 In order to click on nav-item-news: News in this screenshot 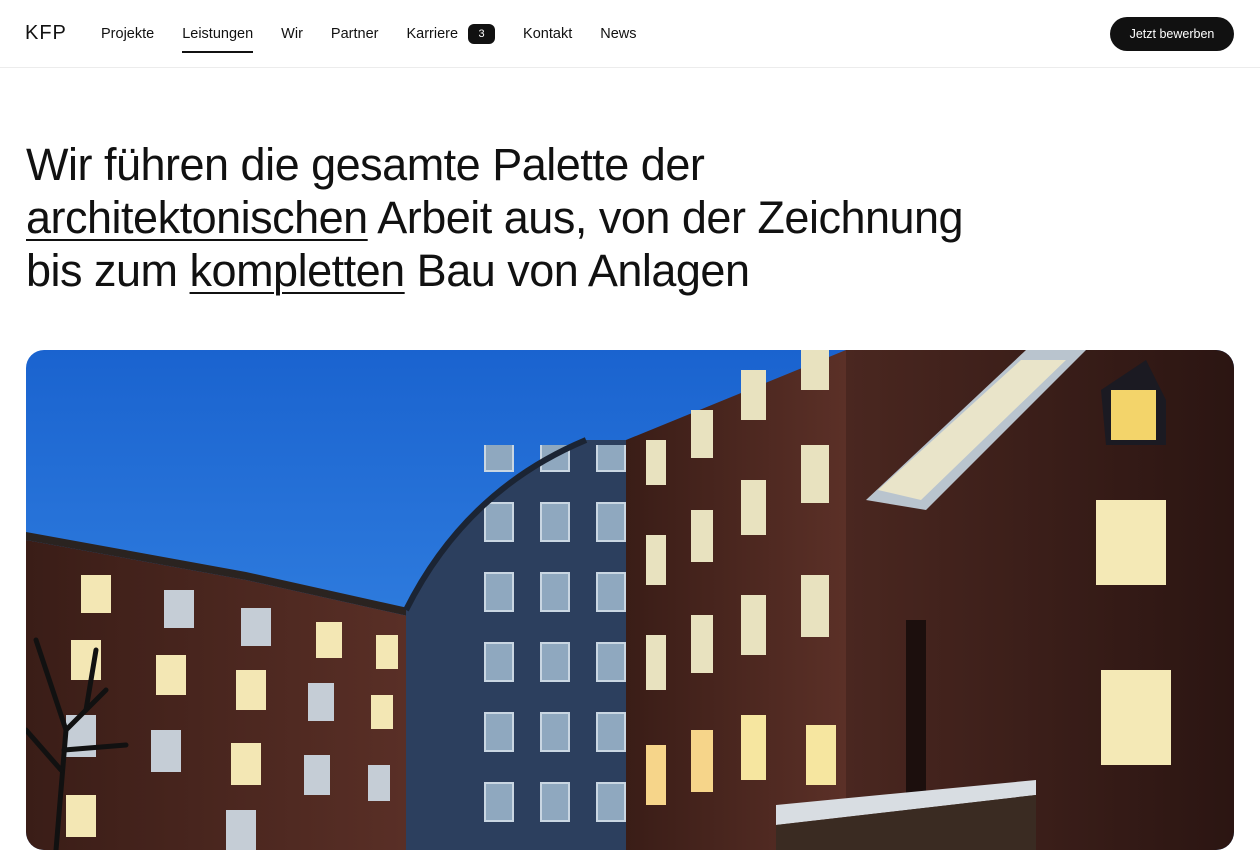, I will do `click(618, 33)`.